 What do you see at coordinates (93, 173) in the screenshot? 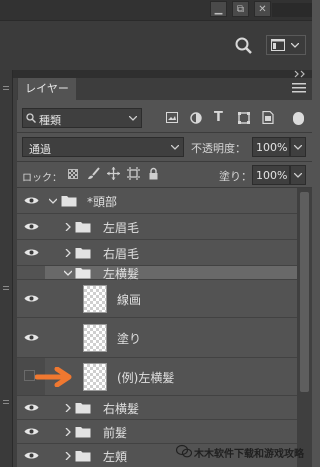
I see `brush-icon` at bounding box center [93, 173].